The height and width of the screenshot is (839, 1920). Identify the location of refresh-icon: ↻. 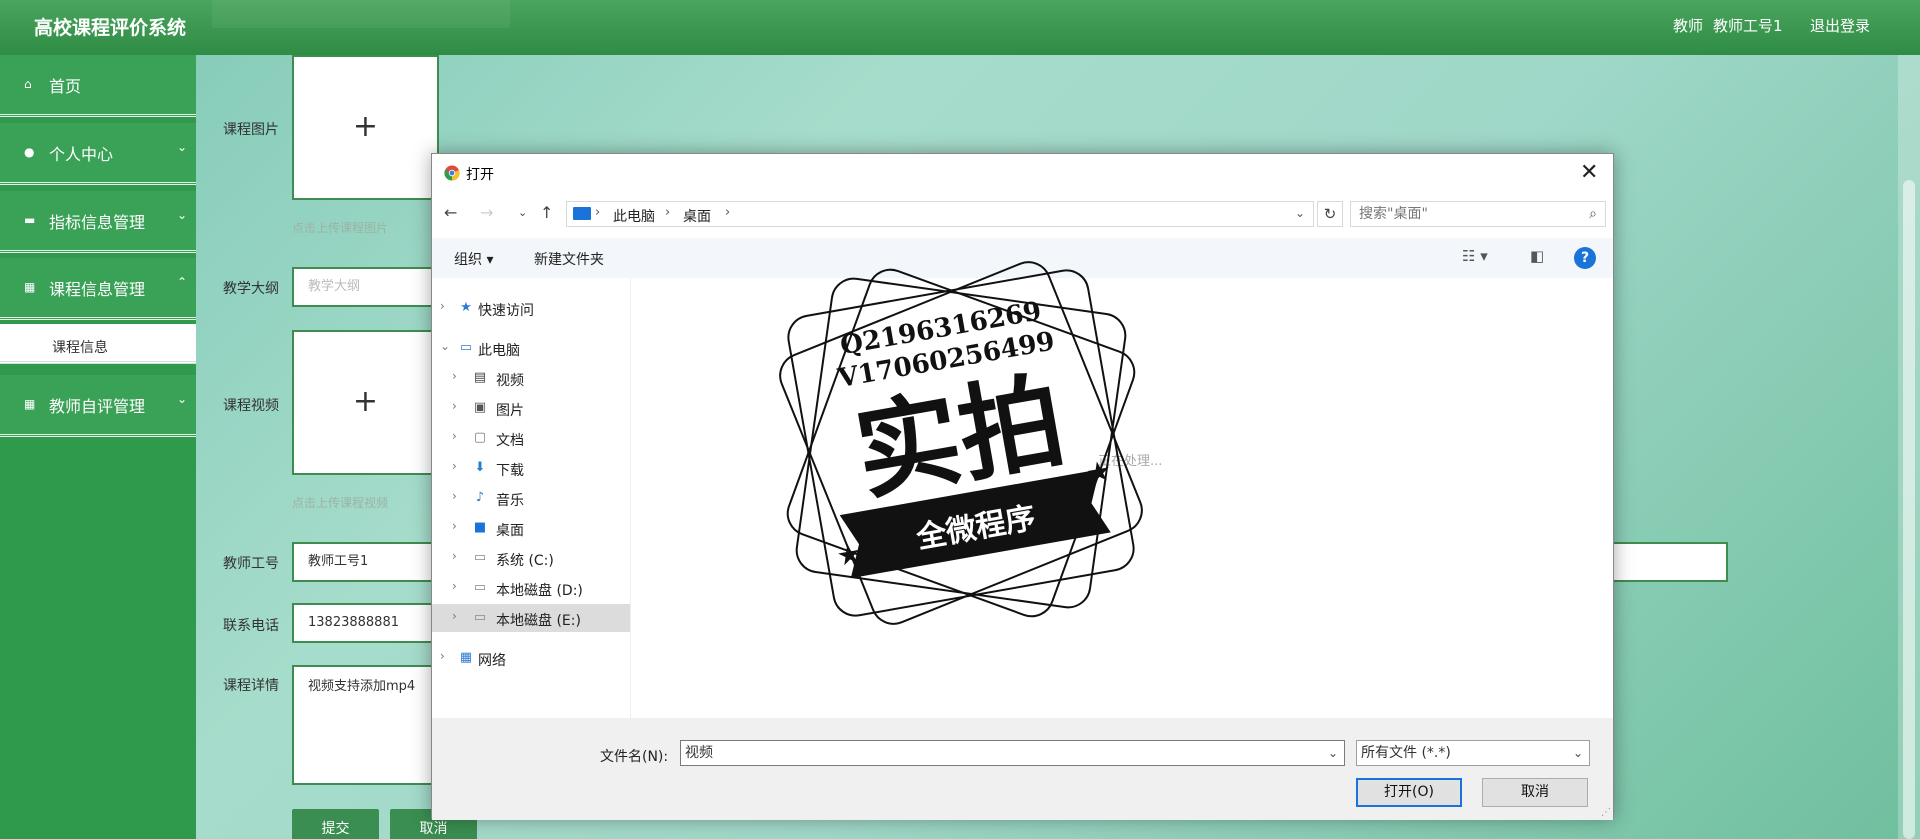
(1330, 214).